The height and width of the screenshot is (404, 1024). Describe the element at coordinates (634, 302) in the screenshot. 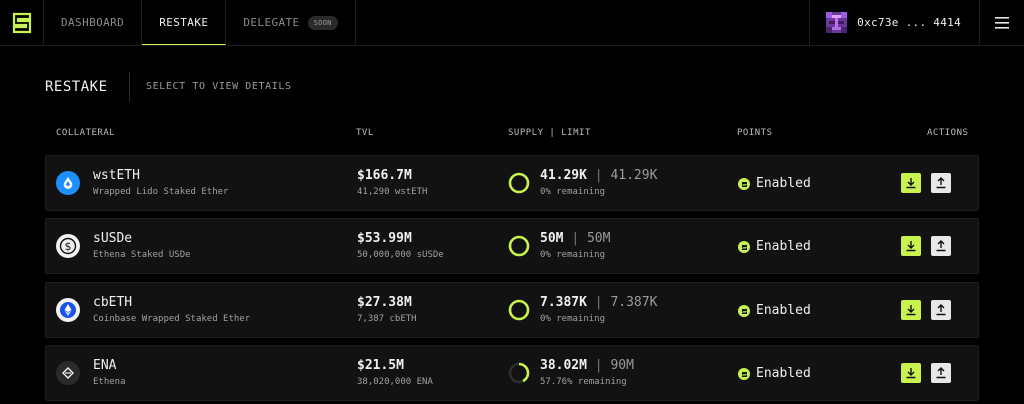

I see `limit-value: 7.387K` at that location.